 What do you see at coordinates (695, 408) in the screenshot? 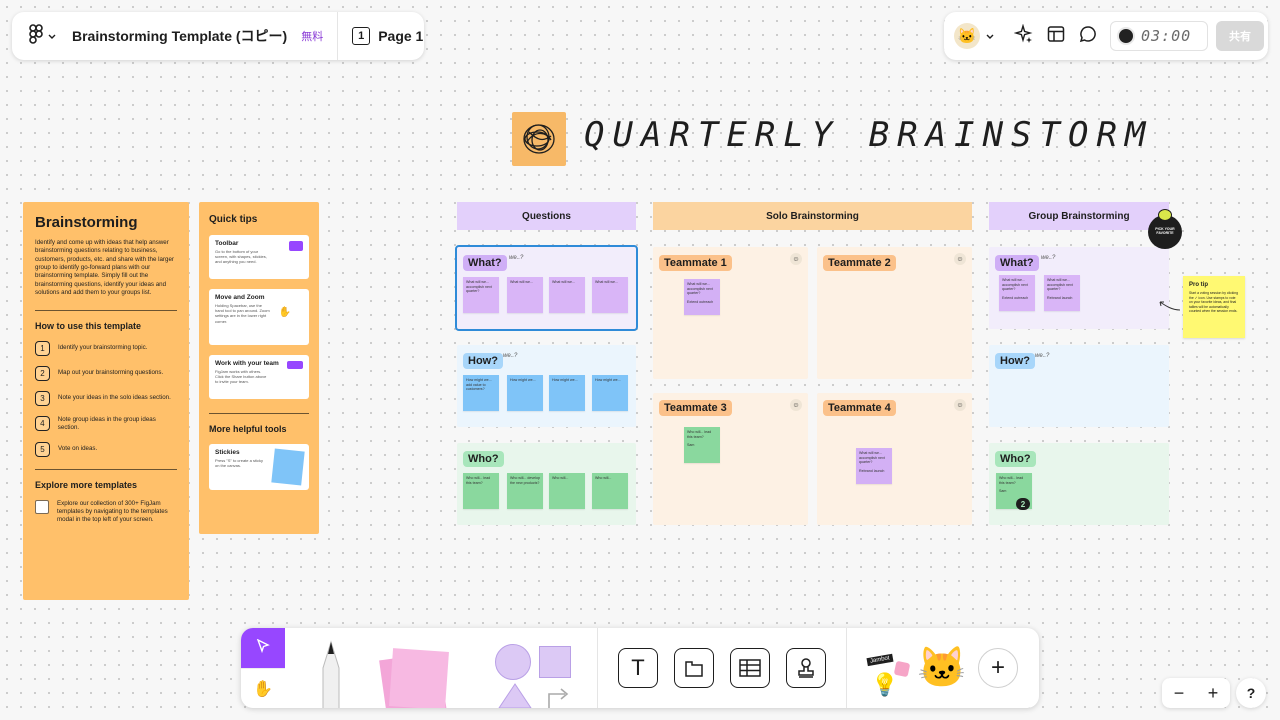
I see `teammate-tag: Teammate 3` at bounding box center [695, 408].